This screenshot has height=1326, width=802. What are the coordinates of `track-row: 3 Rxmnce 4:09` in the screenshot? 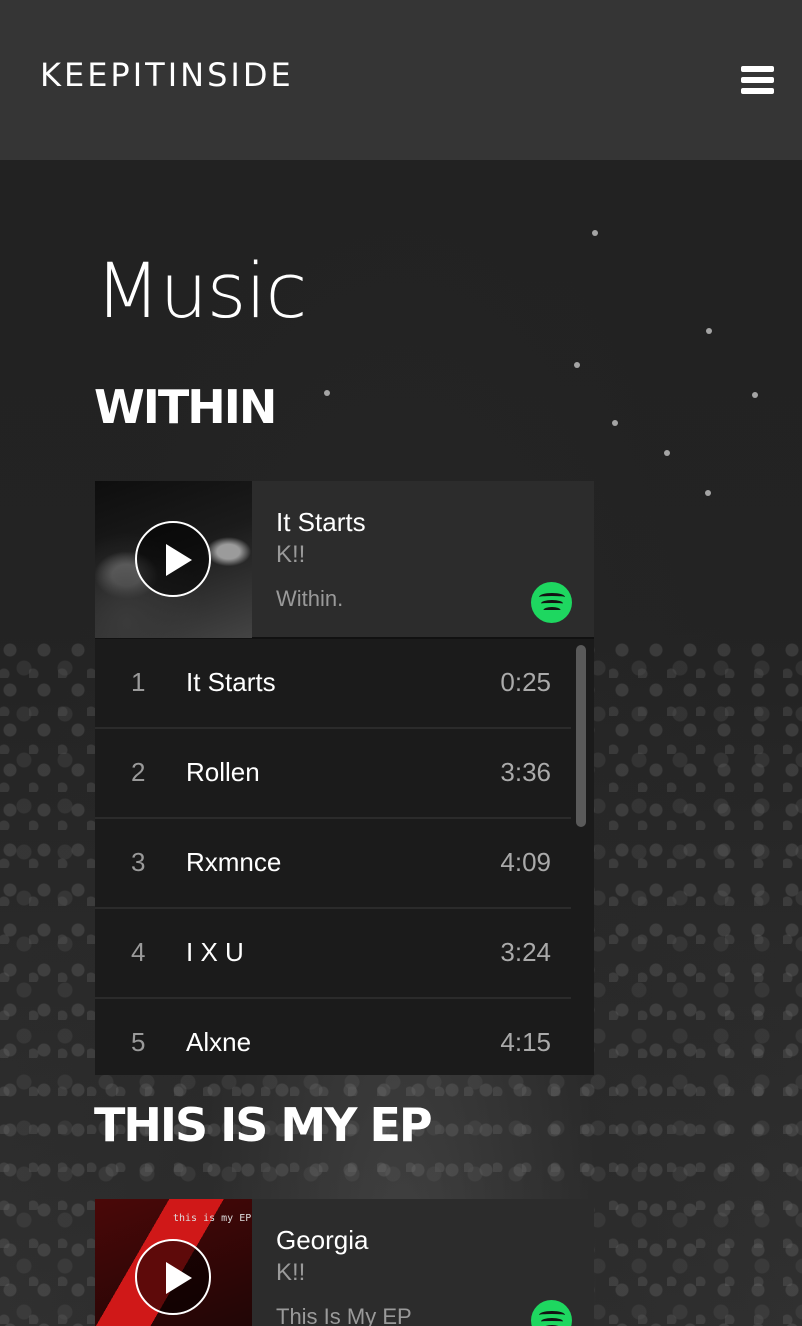 It's located at (333, 864).